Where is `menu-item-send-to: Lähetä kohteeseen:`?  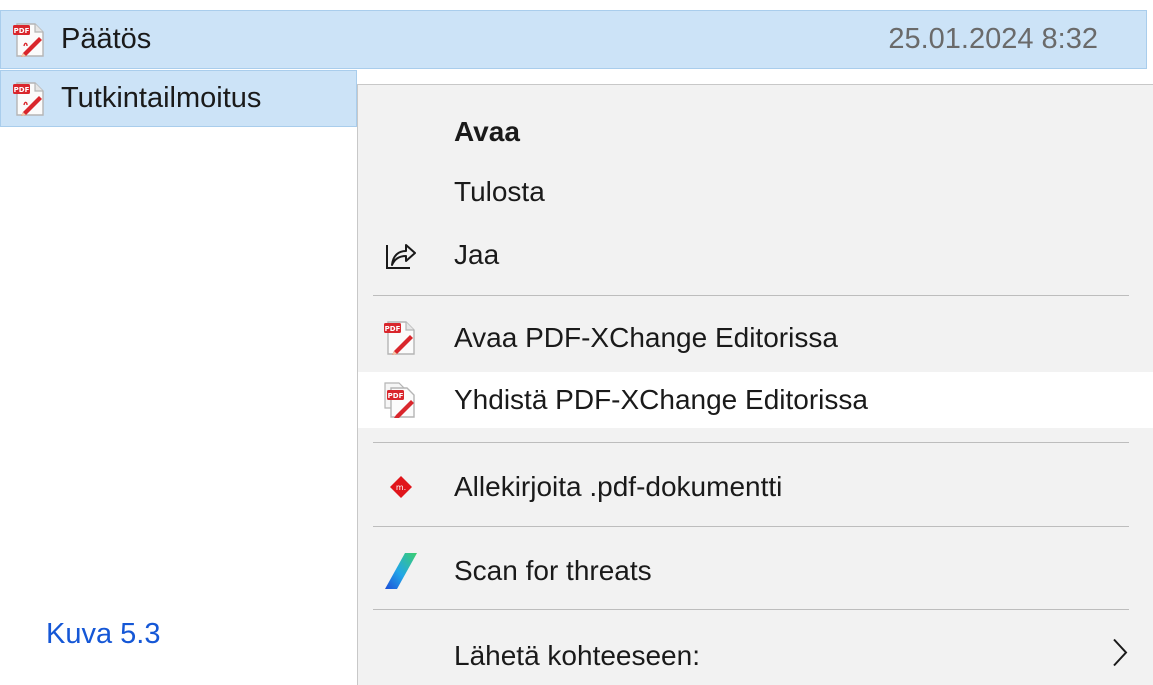
menu-item-send-to: Lähetä kohteeseen: is located at coordinates (755, 656).